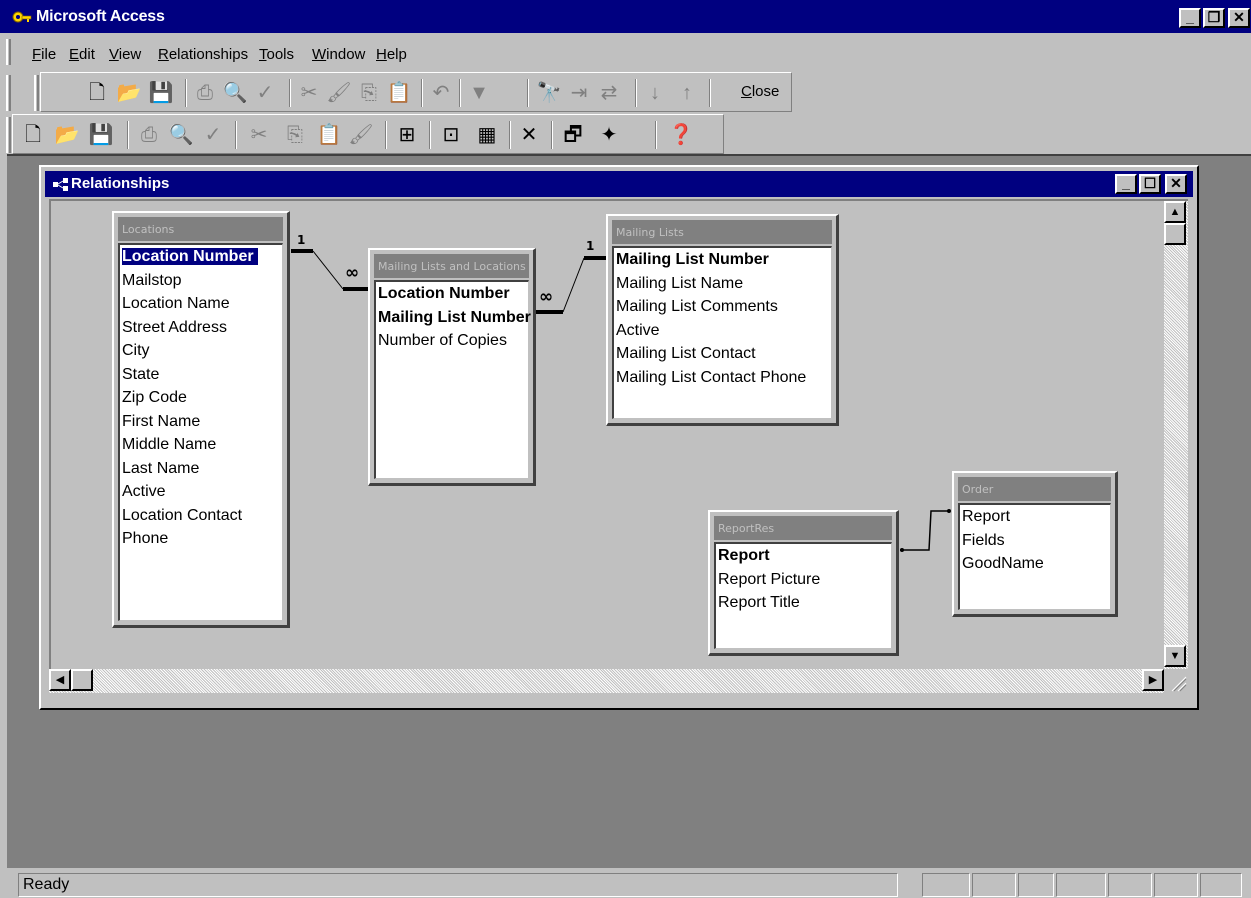  I want to click on field-item: Location Contact, so click(201, 516).